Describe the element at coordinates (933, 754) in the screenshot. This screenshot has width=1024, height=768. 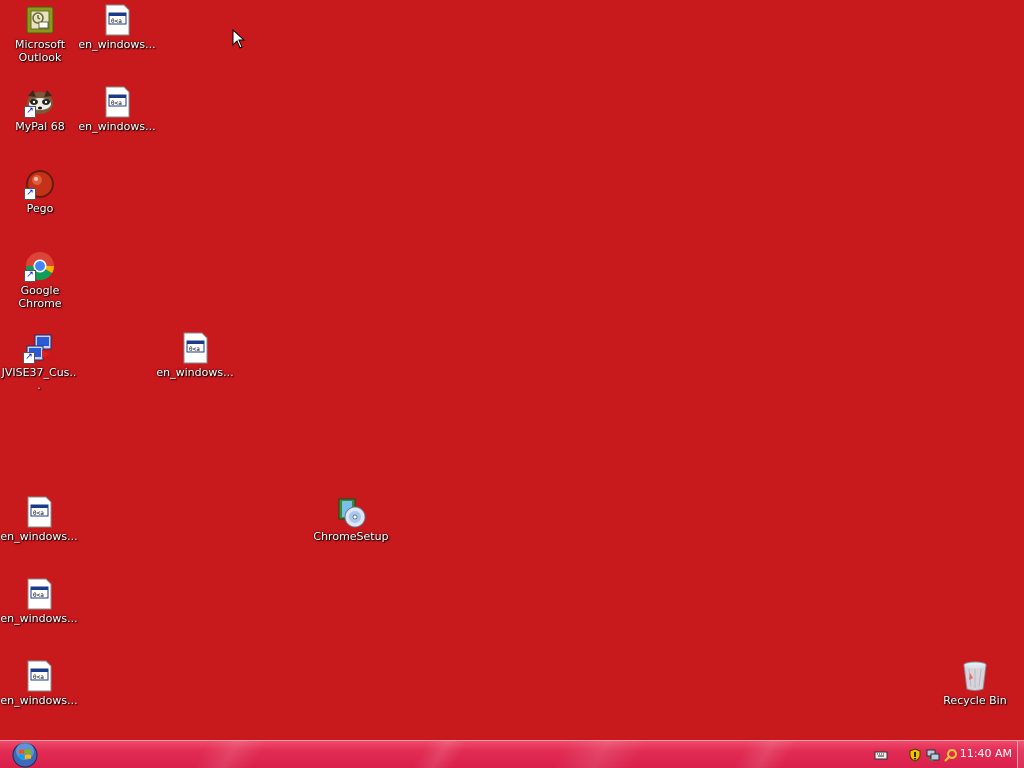
I see `network-icon` at that location.